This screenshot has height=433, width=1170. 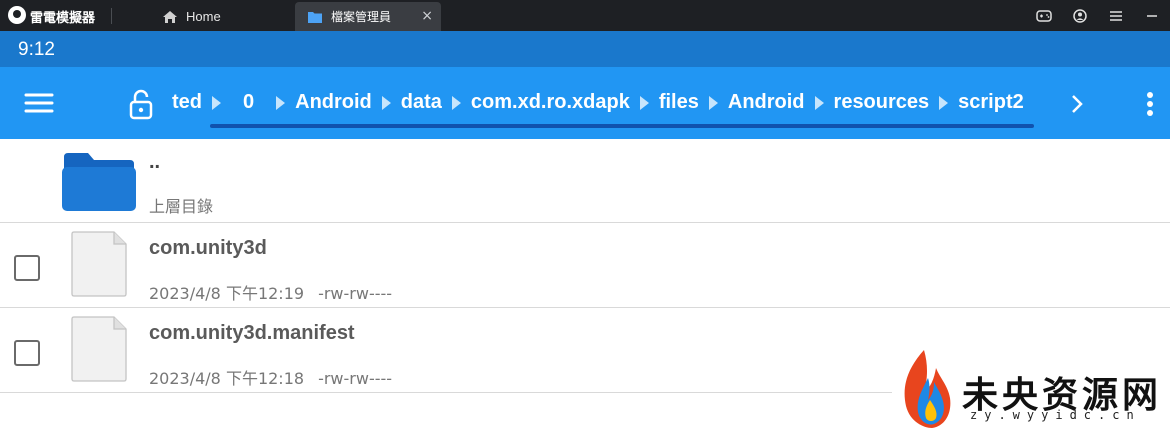 What do you see at coordinates (227, 293) in the screenshot?
I see `file-date: 2023/4/8 下午12:19` at bounding box center [227, 293].